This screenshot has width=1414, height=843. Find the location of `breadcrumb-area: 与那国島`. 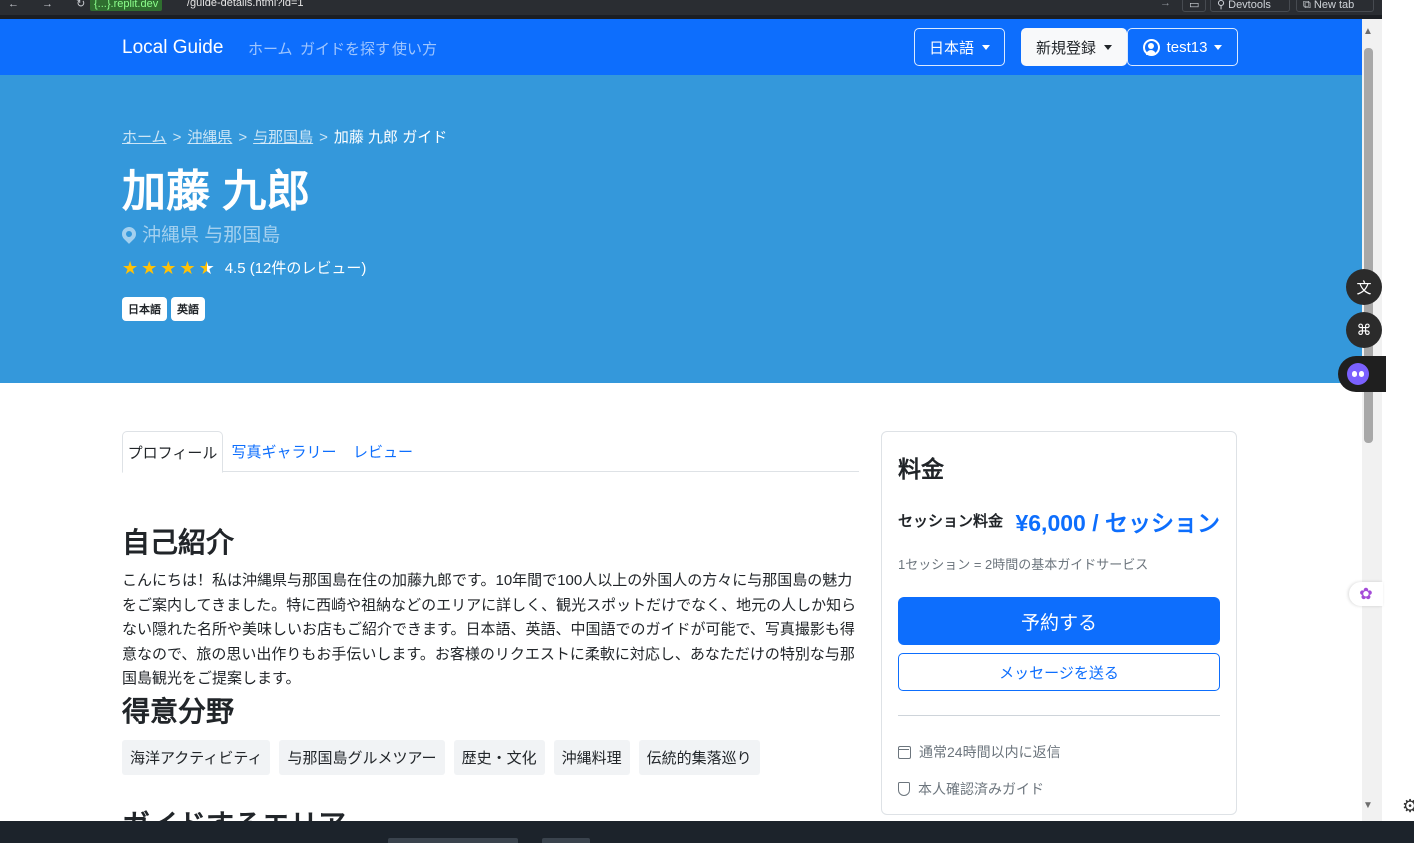

breadcrumb-area: 与那国島 is located at coordinates (283, 137).